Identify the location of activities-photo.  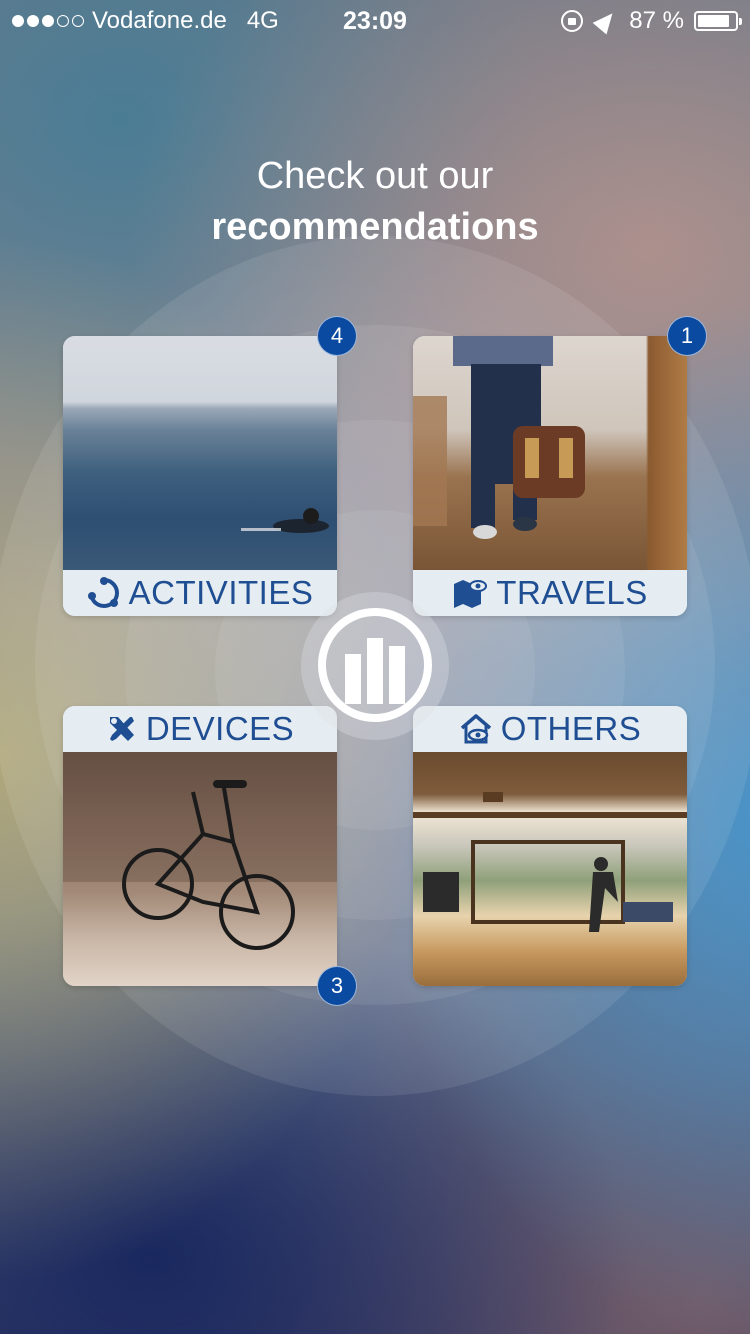
(200, 453).